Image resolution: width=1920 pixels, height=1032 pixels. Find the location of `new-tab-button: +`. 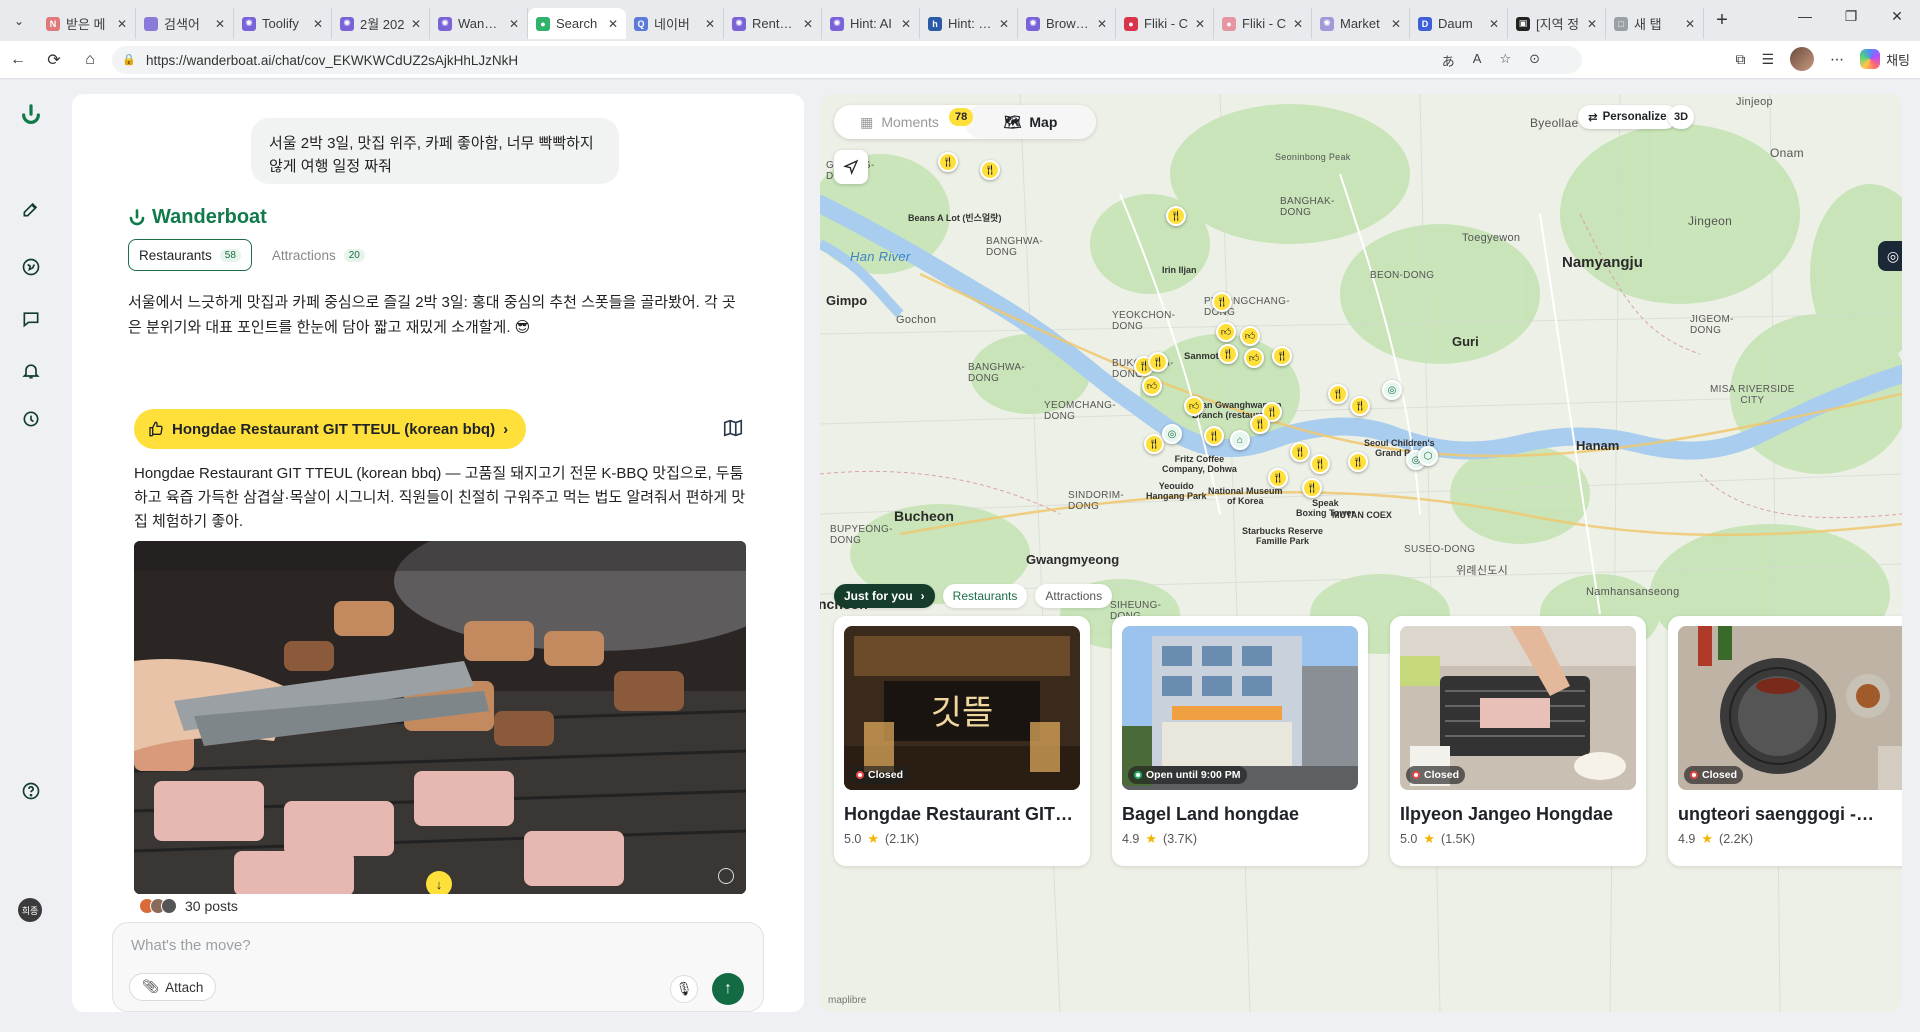

new-tab-button: + is located at coordinates (1722, 20).